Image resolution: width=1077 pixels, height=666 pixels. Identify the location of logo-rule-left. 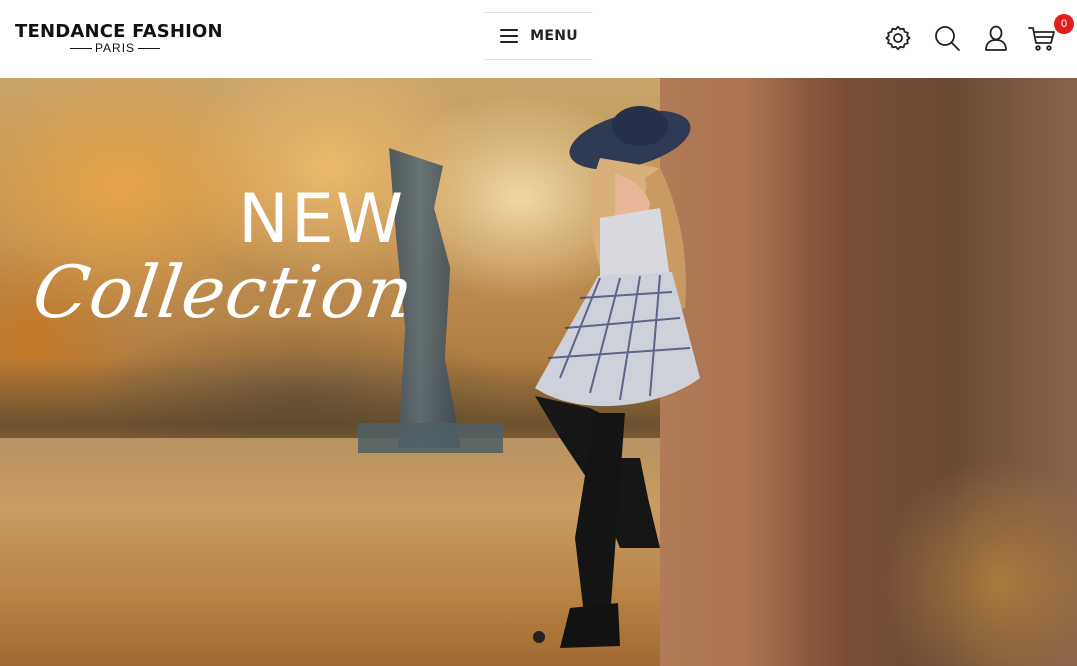
(80, 48).